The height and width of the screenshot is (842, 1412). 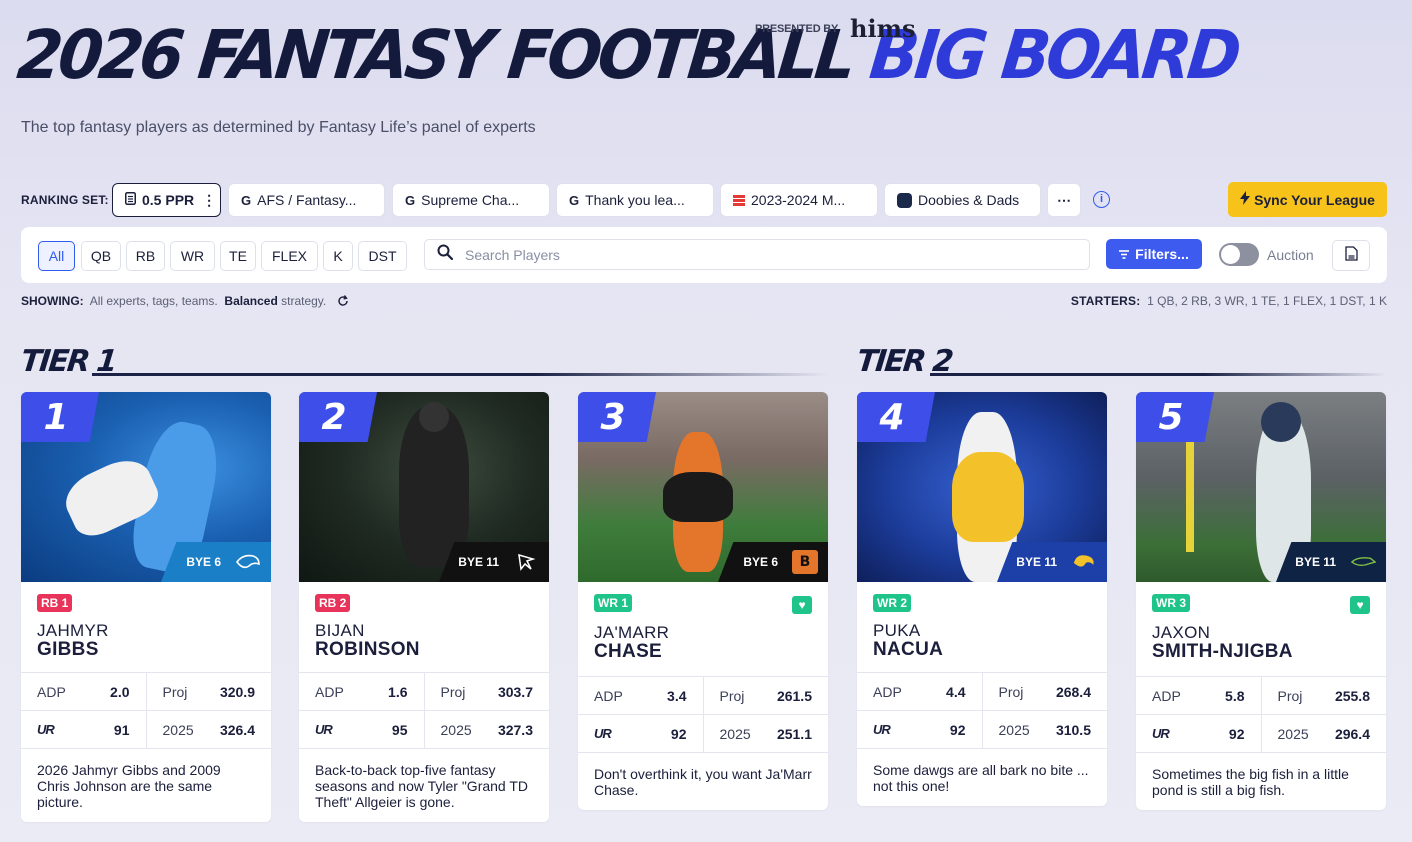 I want to click on tier-2-divider, so click(x=1158, y=374).